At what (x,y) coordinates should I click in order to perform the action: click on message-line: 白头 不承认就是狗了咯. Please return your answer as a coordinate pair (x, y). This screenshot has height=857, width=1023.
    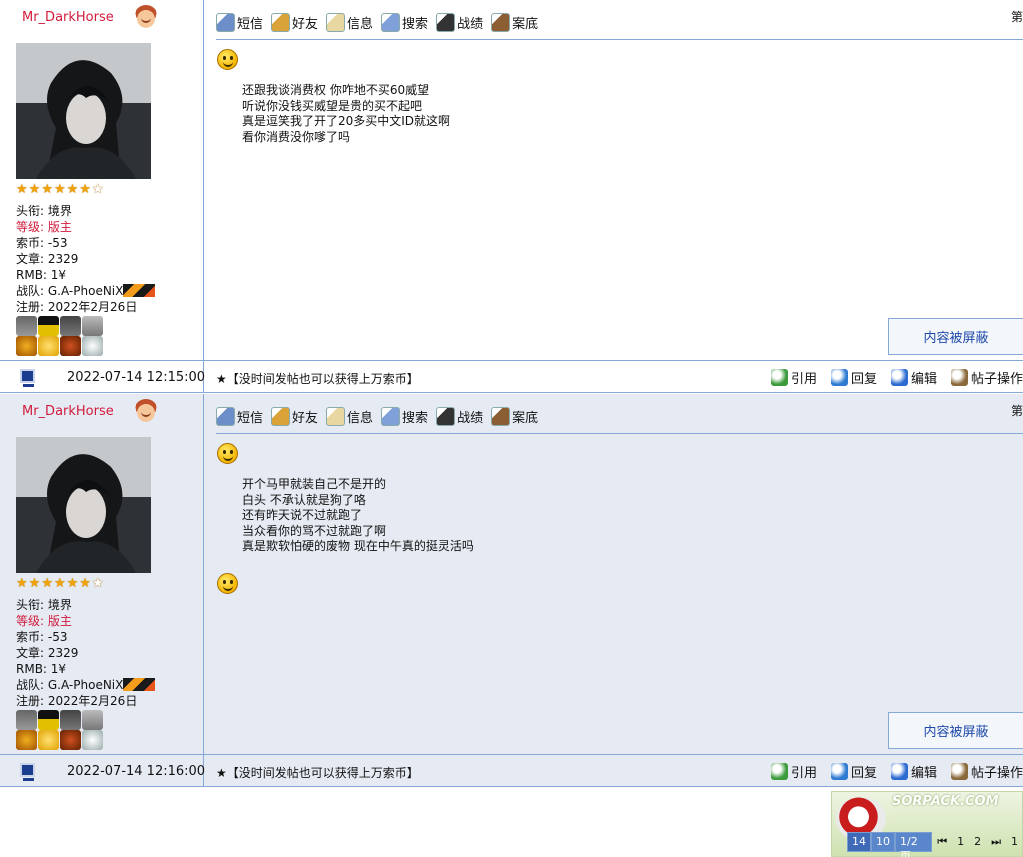
    Looking at the image, I should click on (304, 499).